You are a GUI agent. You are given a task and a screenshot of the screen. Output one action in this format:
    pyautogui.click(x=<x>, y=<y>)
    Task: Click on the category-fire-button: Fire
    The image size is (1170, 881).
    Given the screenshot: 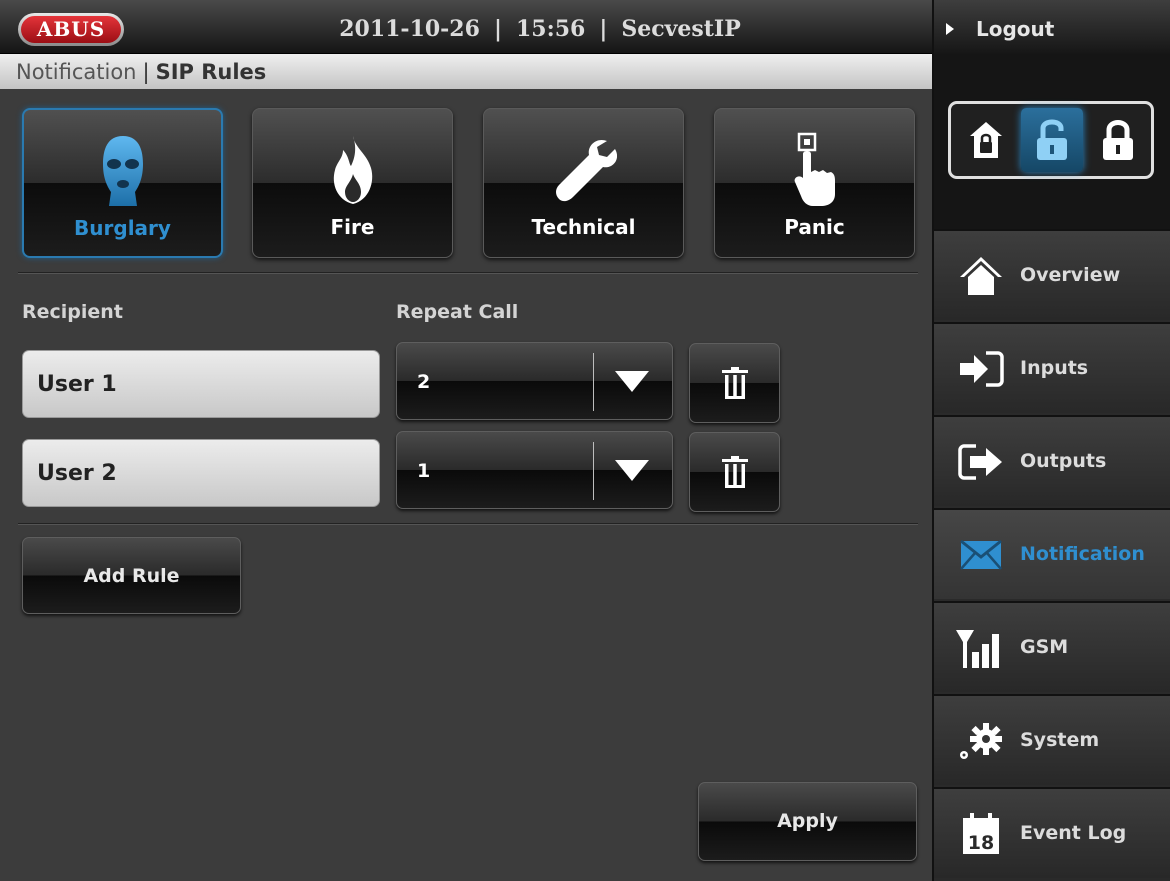 What is the action you would take?
    pyautogui.click(x=352, y=183)
    